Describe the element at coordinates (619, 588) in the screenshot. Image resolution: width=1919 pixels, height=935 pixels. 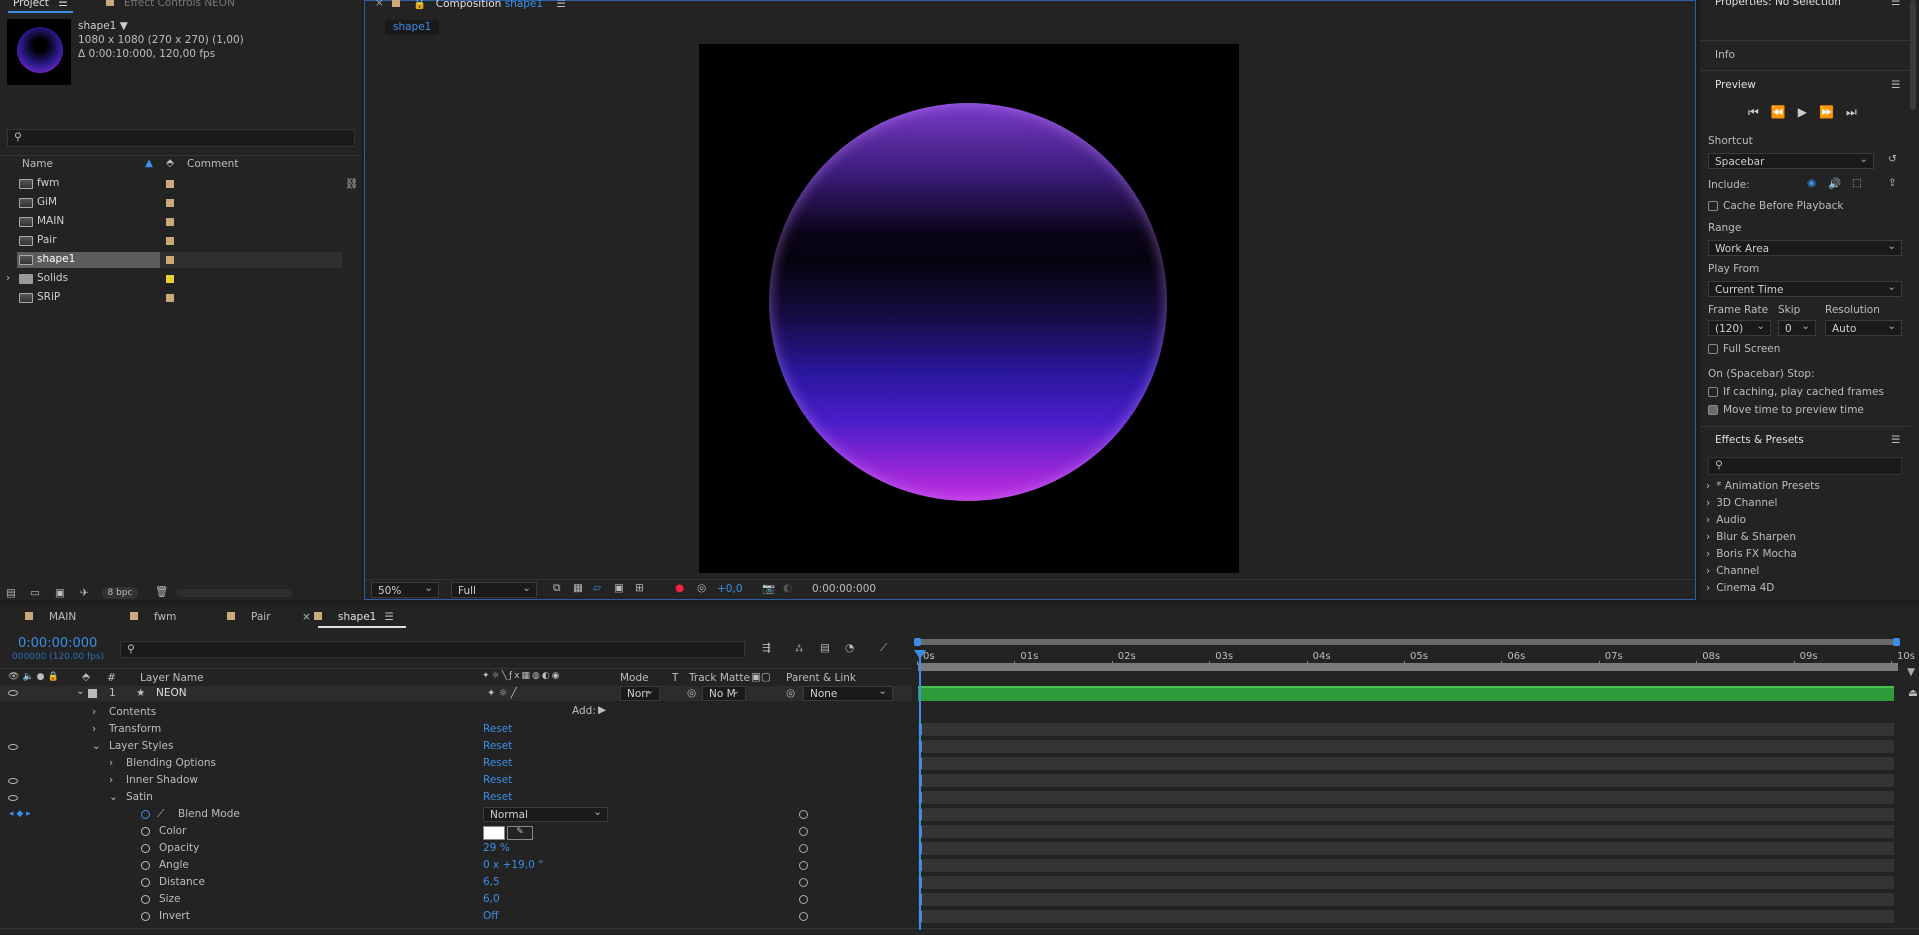
I see `region-of-interest-icon: ▣` at that location.